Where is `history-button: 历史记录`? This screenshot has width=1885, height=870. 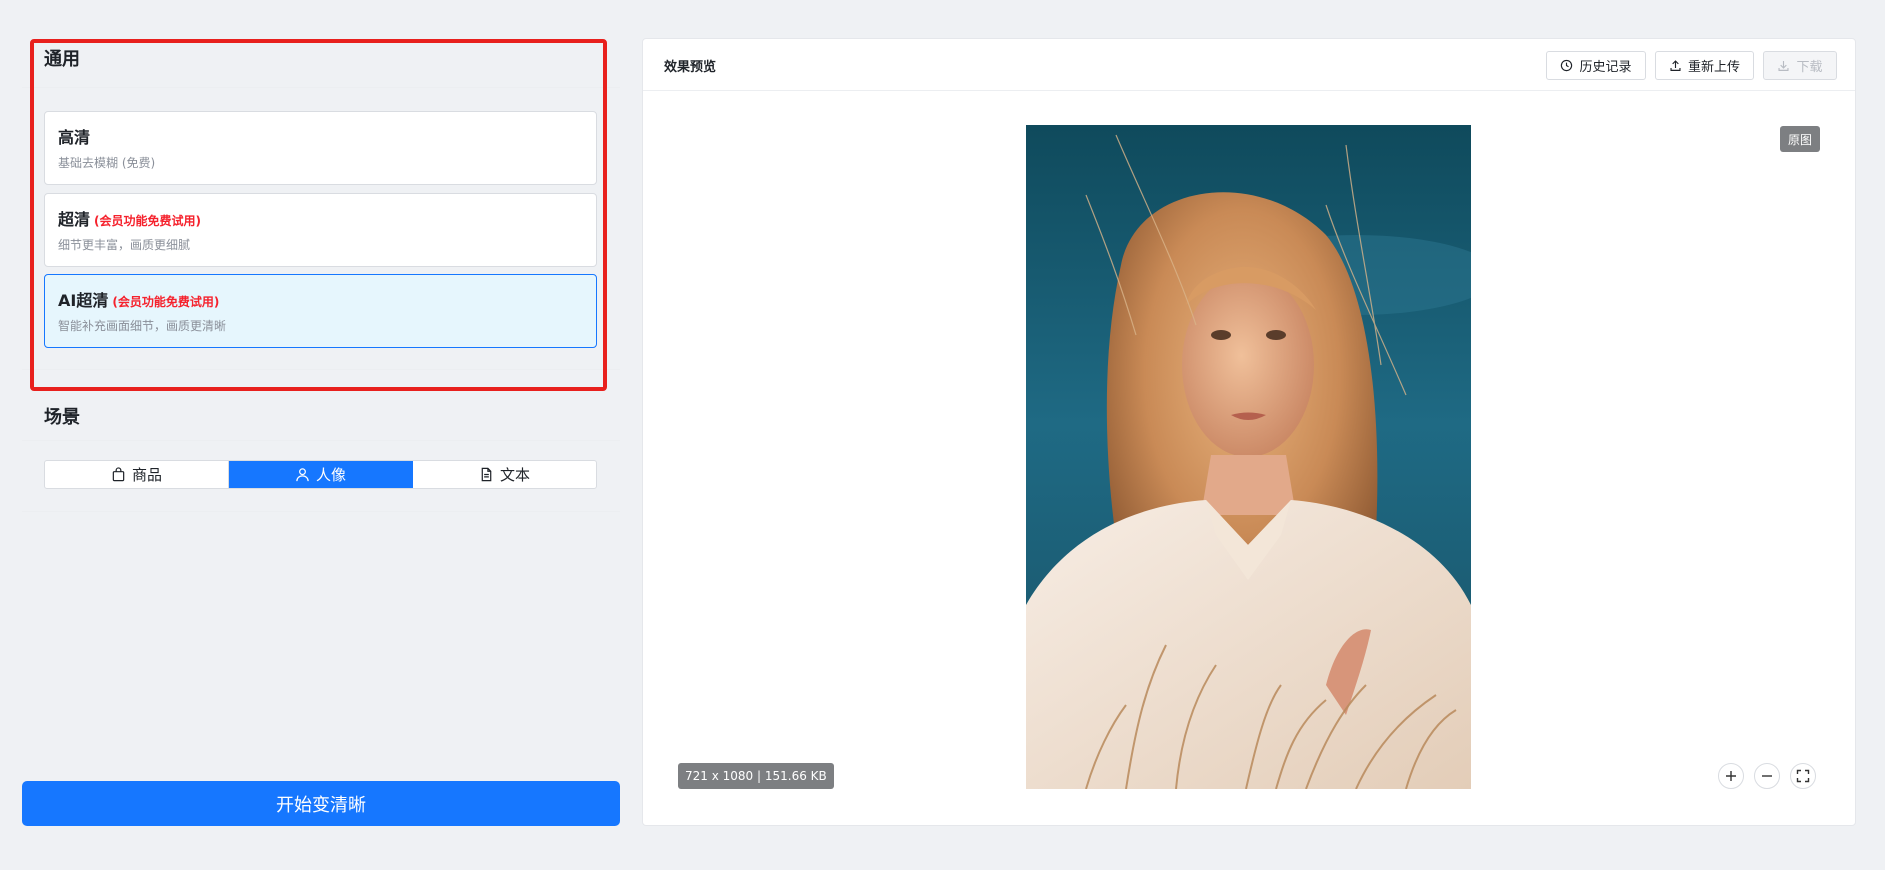
history-button: 历史记录 is located at coordinates (1596, 65).